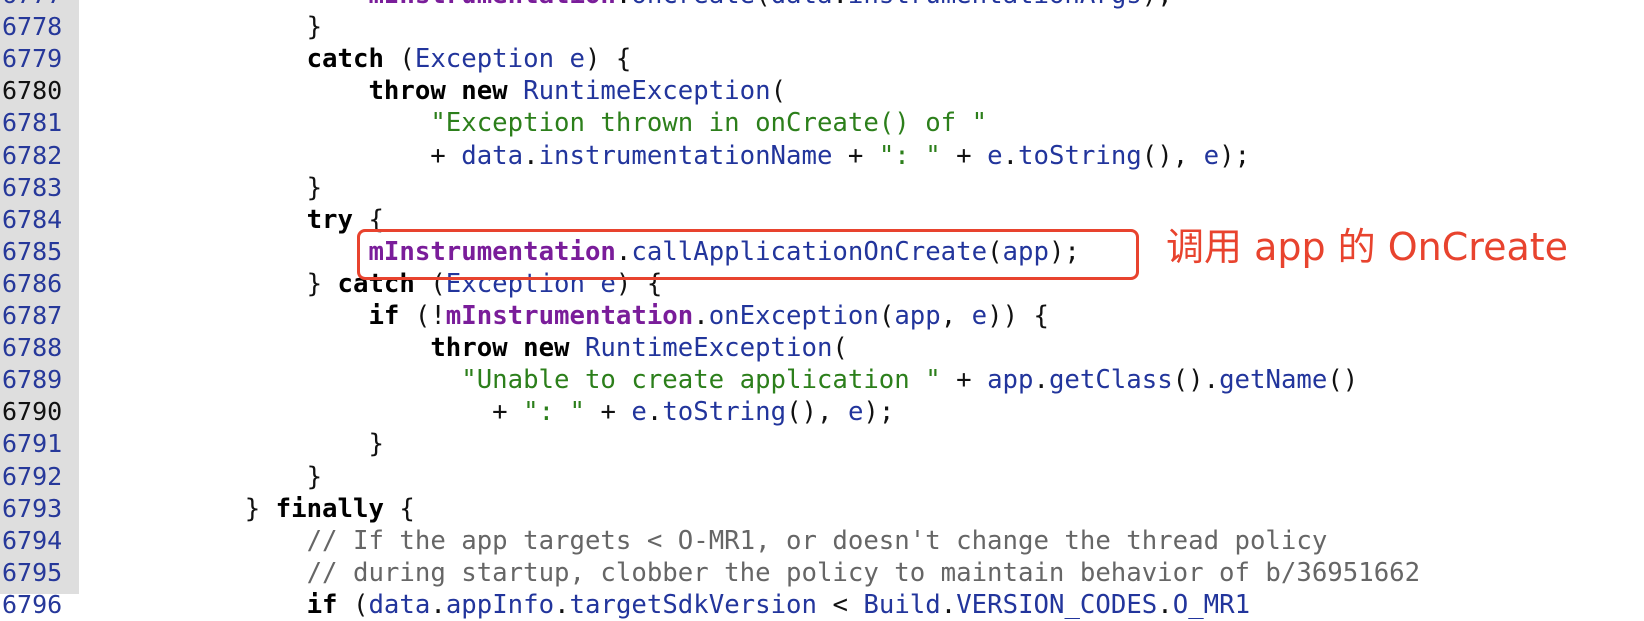 Image resolution: width=1644 pixels, height=621 pixels. I want to click on identifier: onException, so click(793, 316).